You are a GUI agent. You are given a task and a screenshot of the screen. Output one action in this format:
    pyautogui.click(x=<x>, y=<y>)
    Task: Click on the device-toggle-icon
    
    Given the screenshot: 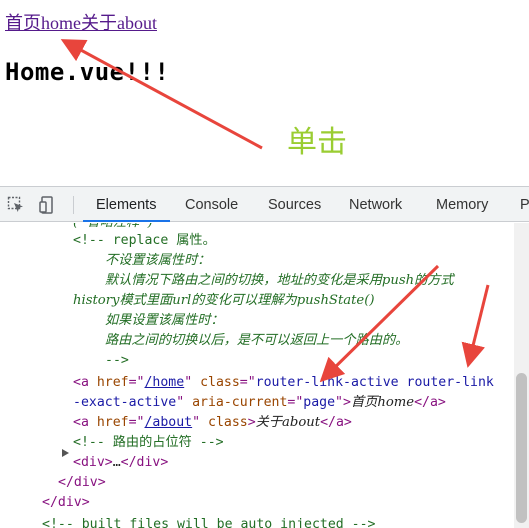 What is the action you would take?
    pyautogui.click(x=48, y=205)
    